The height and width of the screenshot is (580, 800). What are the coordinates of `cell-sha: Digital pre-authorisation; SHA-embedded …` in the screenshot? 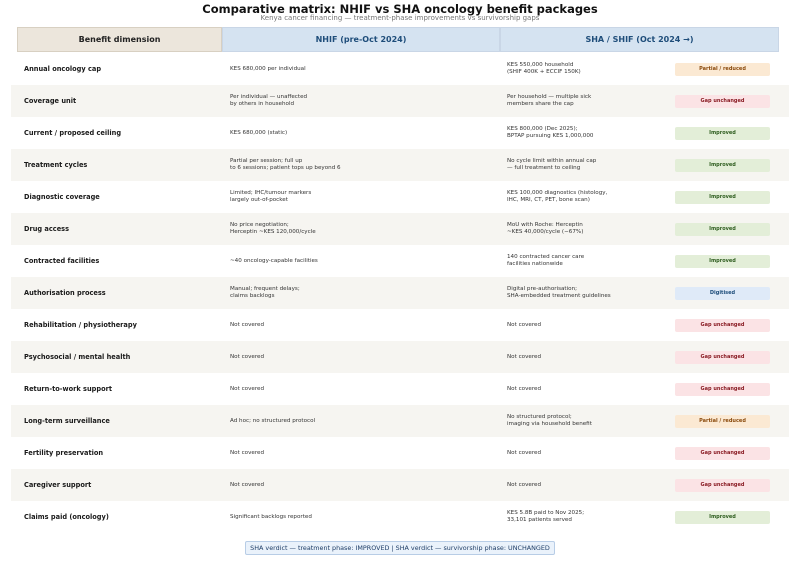 It's located at (559, 292).